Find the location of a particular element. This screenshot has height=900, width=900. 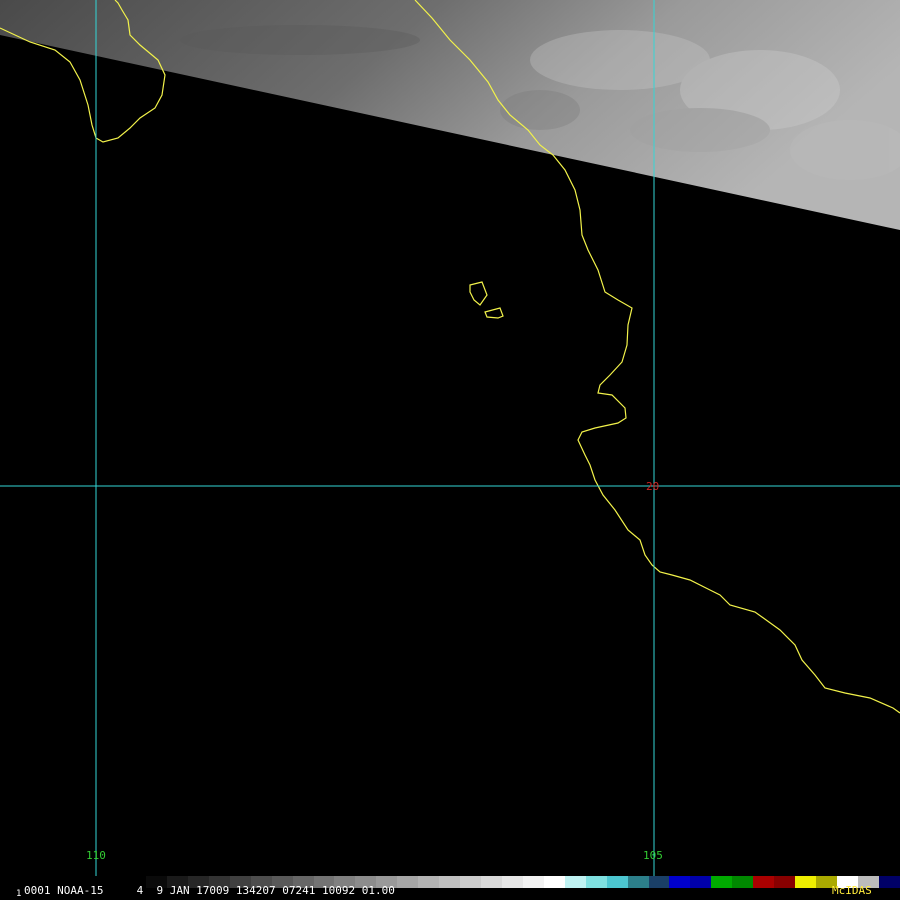

lon-105-label: 105 is located at coordinates (653, 855).